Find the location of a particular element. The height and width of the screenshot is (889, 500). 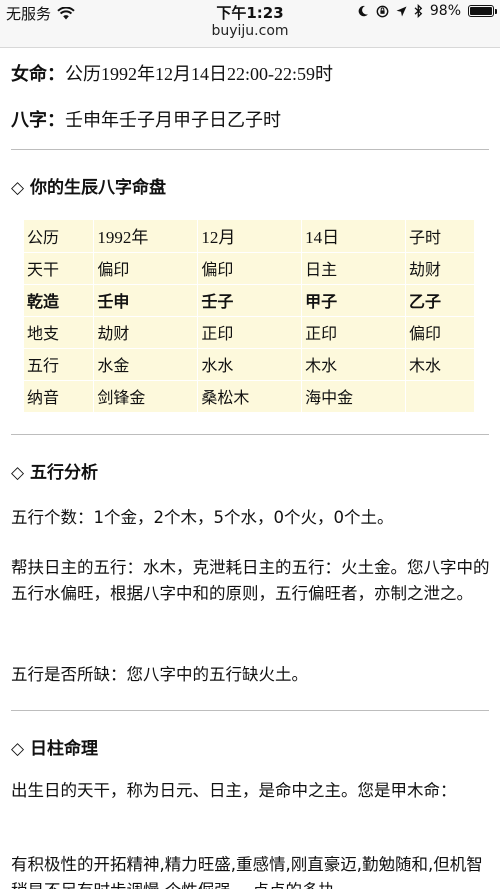

orientation-lock-icon is located at coordinates (382, 11).